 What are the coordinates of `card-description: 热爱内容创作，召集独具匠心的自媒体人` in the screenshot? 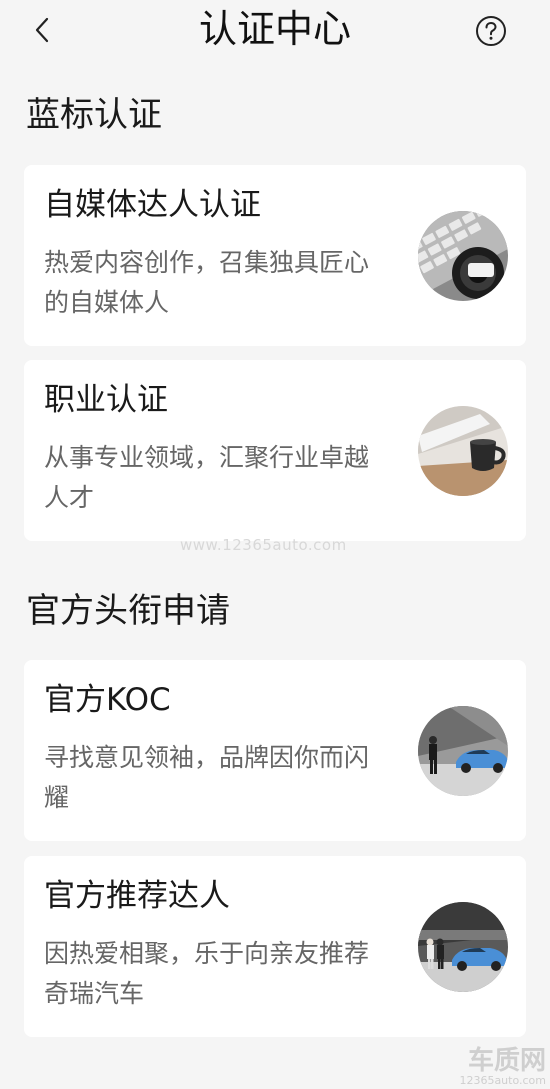 It's located at (207, 282).